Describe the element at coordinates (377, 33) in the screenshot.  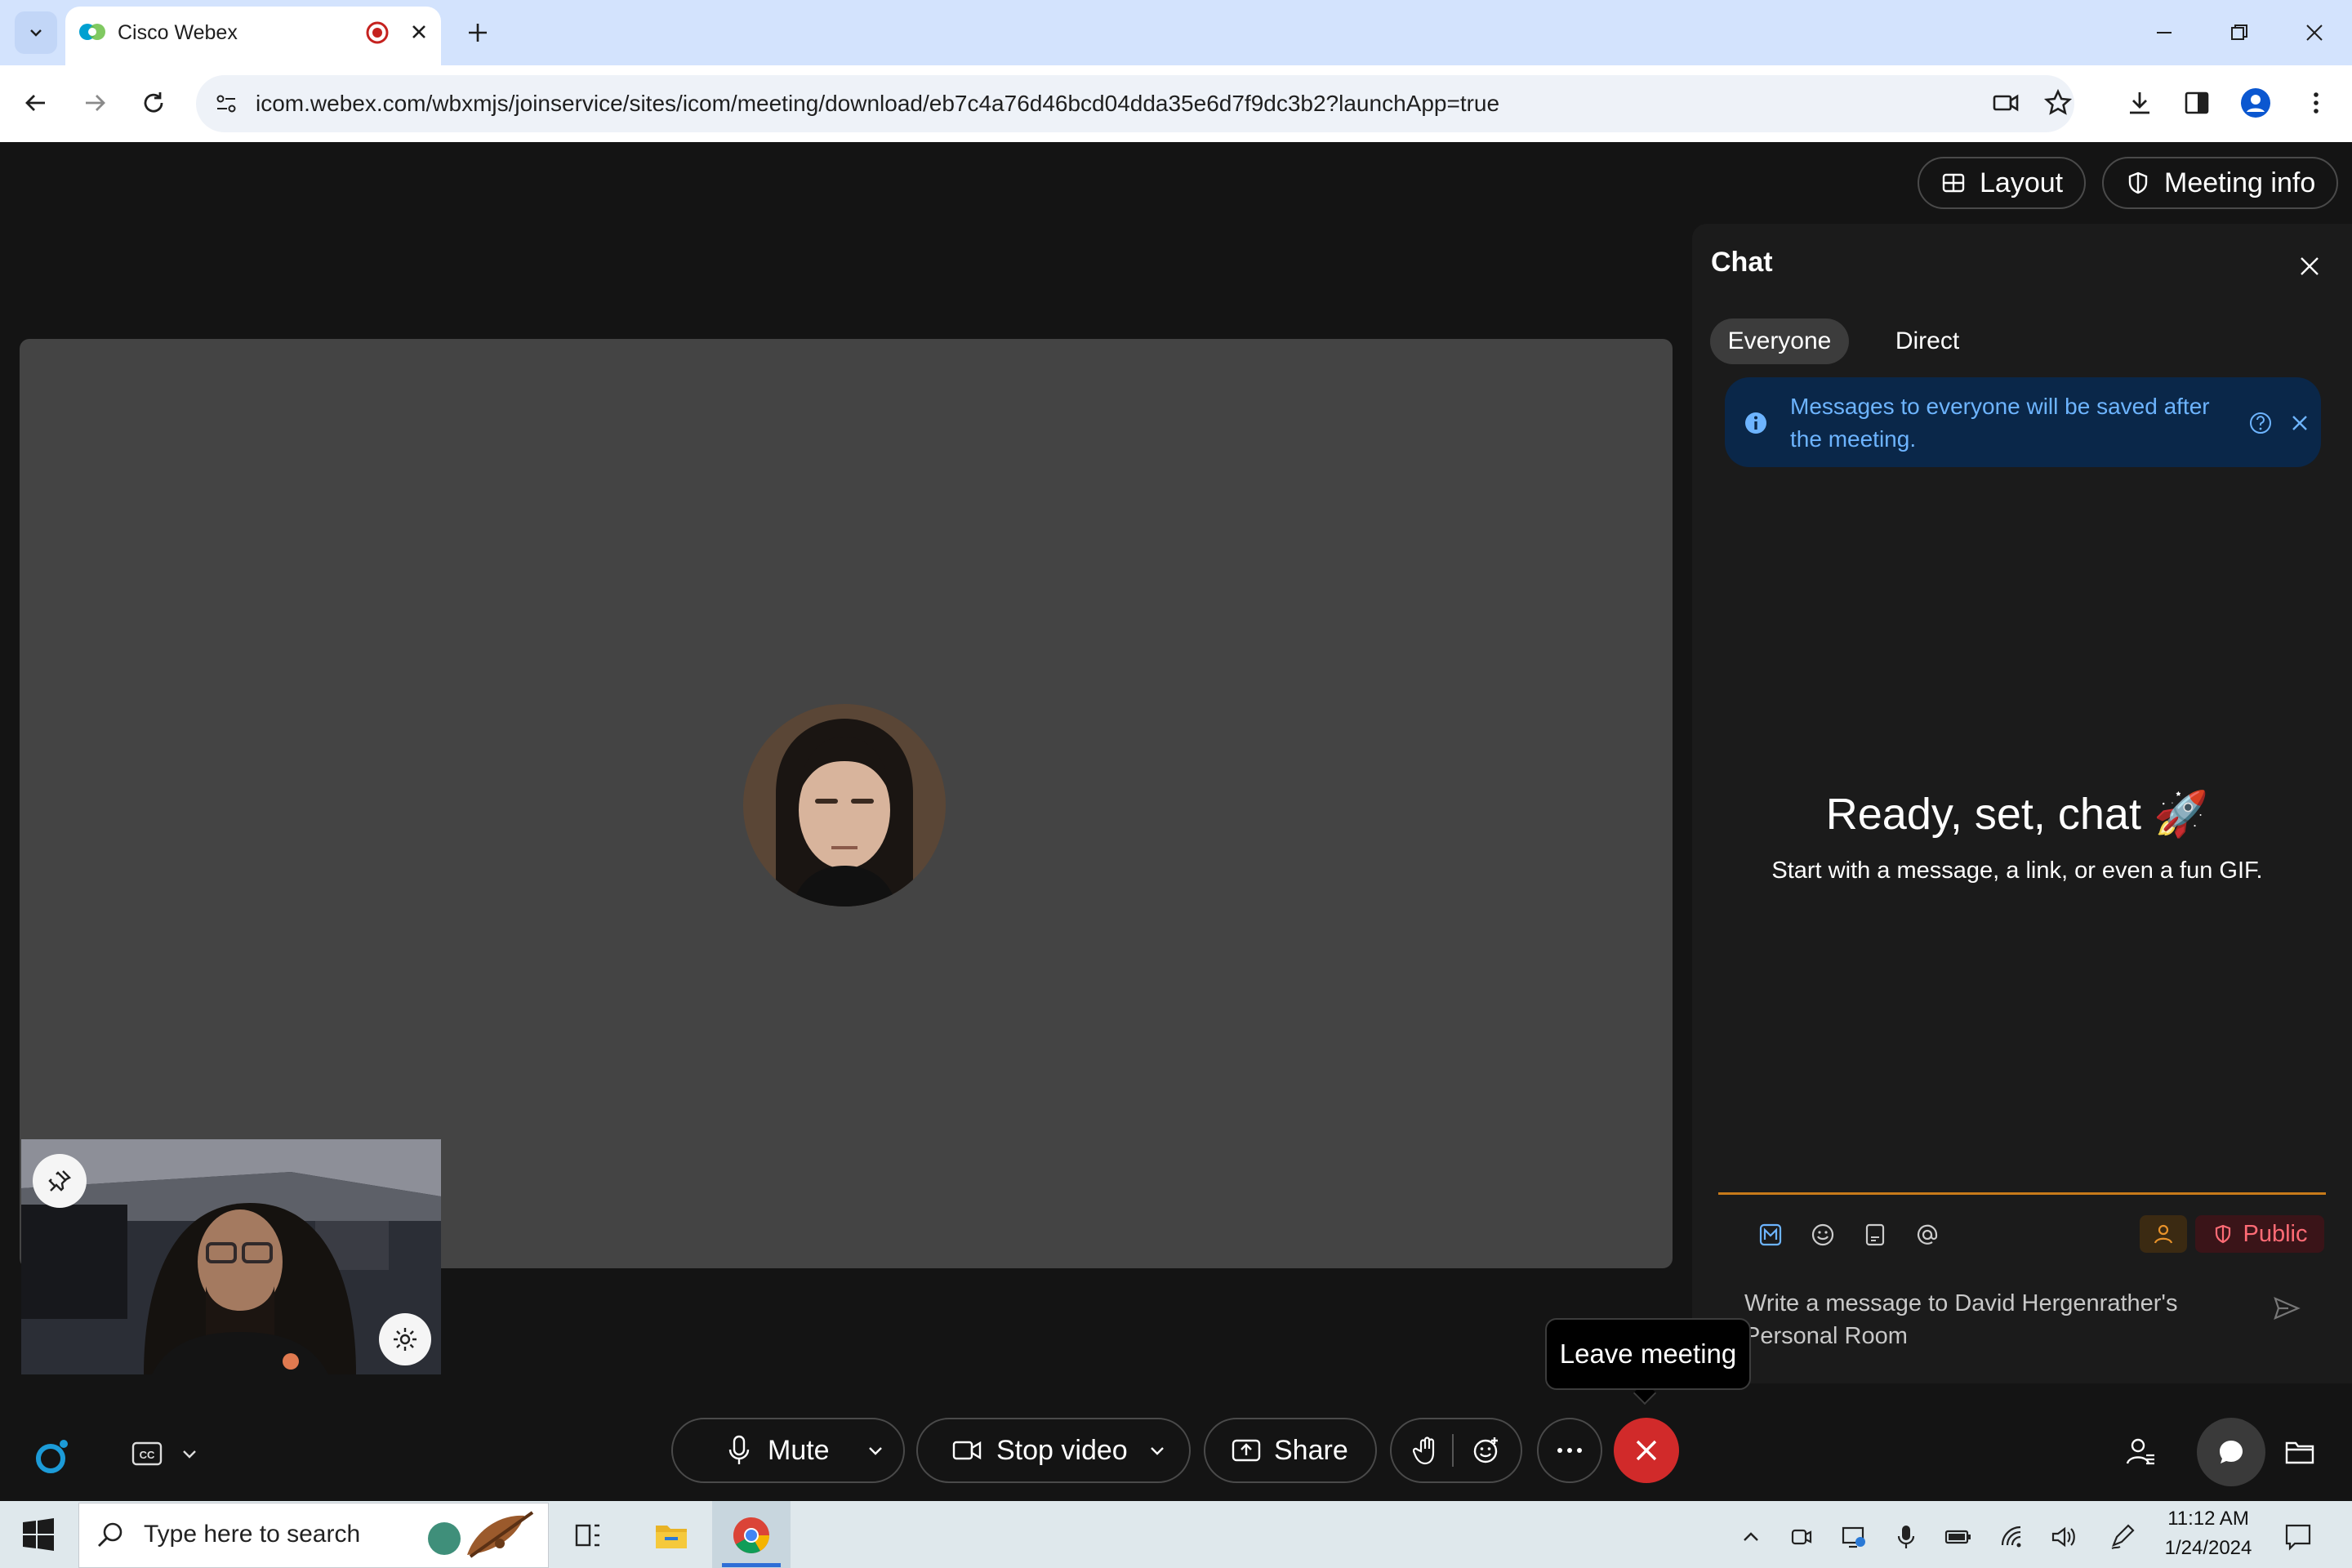
I see `recording-indicator-icon` at that location.